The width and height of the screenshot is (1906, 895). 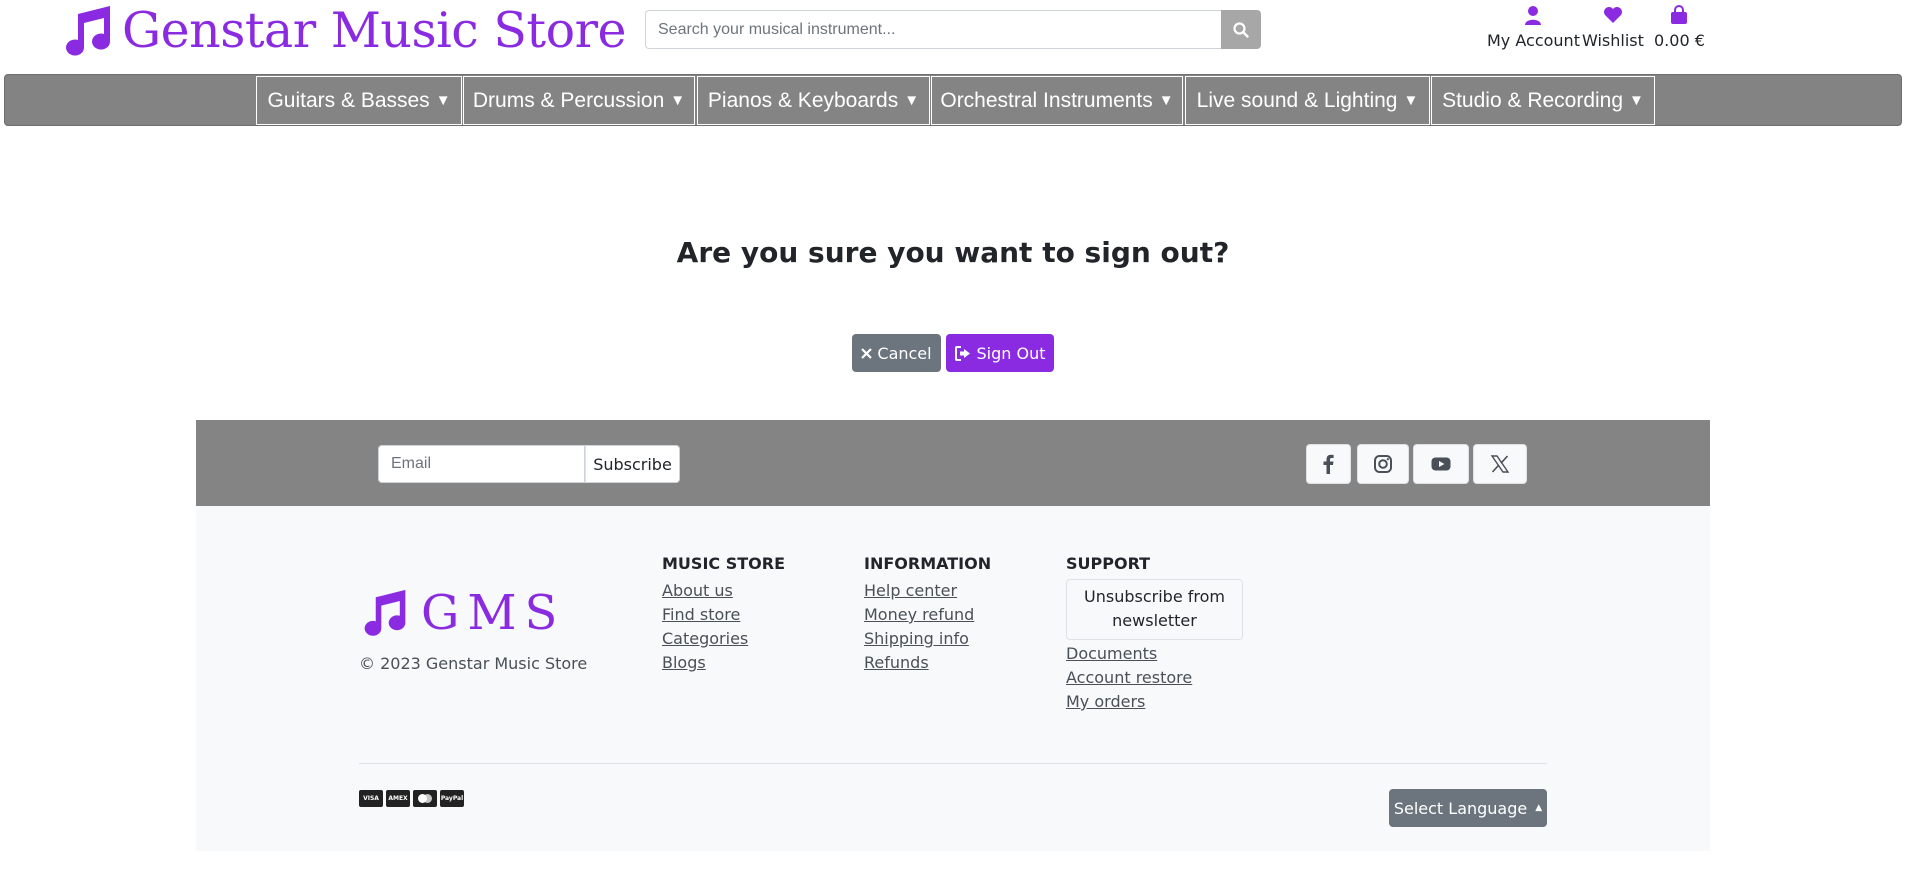 What do you see at coordinates (1154, 702) in the screenshot?
I see `my-orders-link: My orders` at bounding box center [1154, 702].